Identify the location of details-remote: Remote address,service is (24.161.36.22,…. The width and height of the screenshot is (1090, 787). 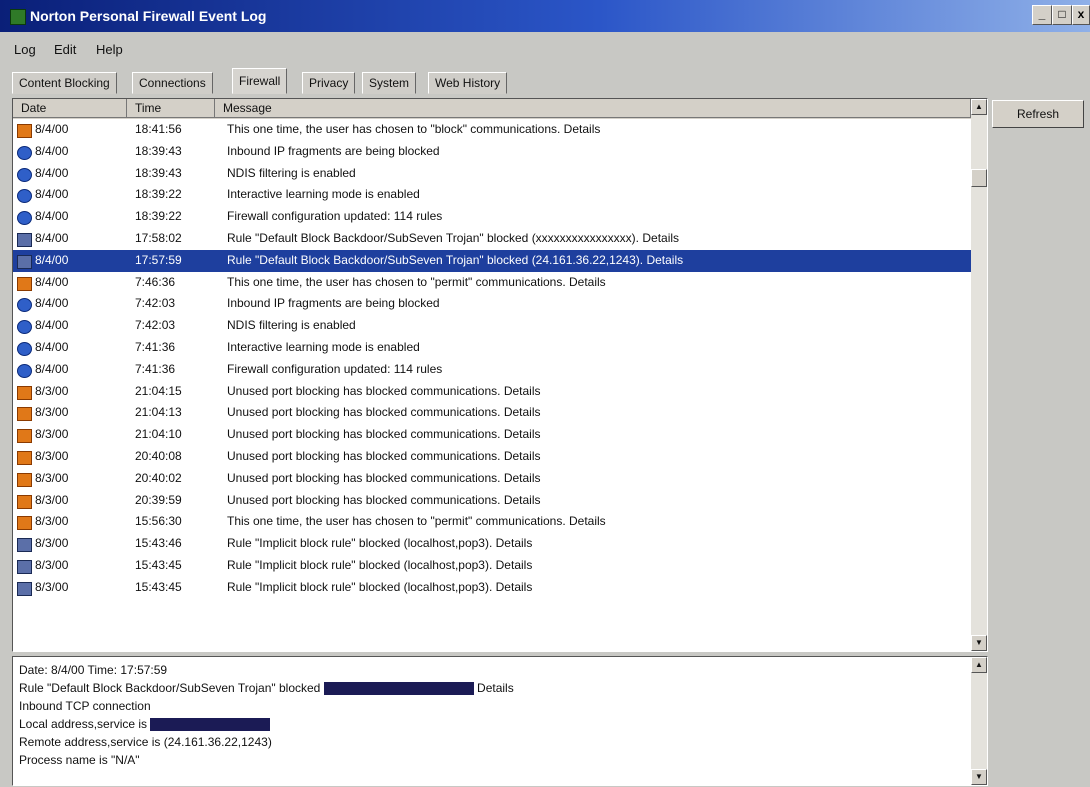
(145, 742).